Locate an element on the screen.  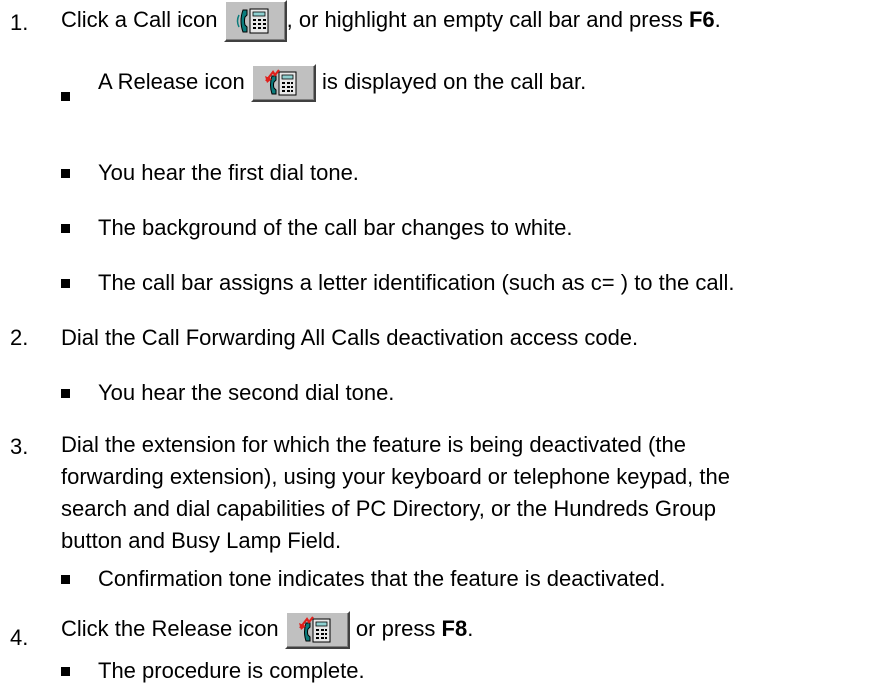
call-icon is located at coordinates (255, 21).